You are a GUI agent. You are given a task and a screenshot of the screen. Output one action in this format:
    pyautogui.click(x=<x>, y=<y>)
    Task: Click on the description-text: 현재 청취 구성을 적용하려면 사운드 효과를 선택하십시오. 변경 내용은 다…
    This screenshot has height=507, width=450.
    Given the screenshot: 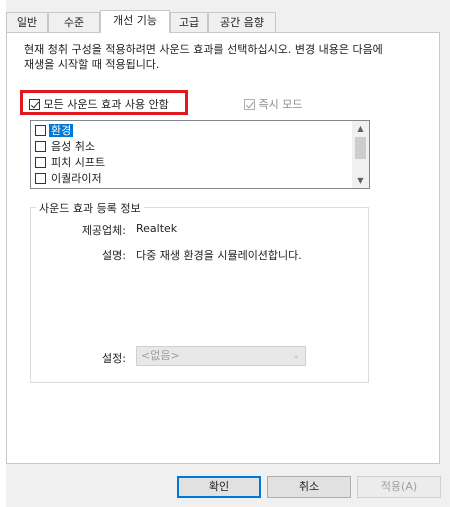 What is the action you would take?
    pyautogui.click(x=203, y=57)
    